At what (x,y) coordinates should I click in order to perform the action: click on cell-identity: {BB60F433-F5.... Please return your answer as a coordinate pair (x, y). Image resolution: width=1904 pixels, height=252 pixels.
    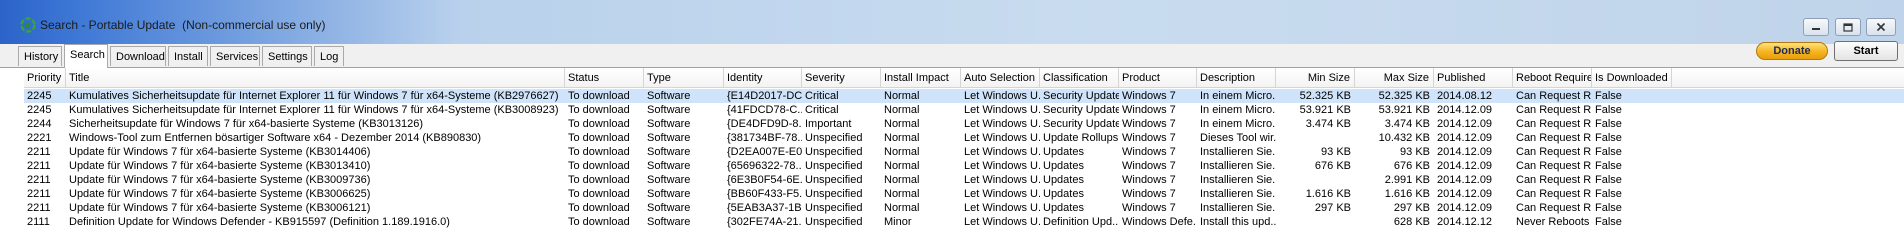
    Looking at the image, I should click on (764, 194).